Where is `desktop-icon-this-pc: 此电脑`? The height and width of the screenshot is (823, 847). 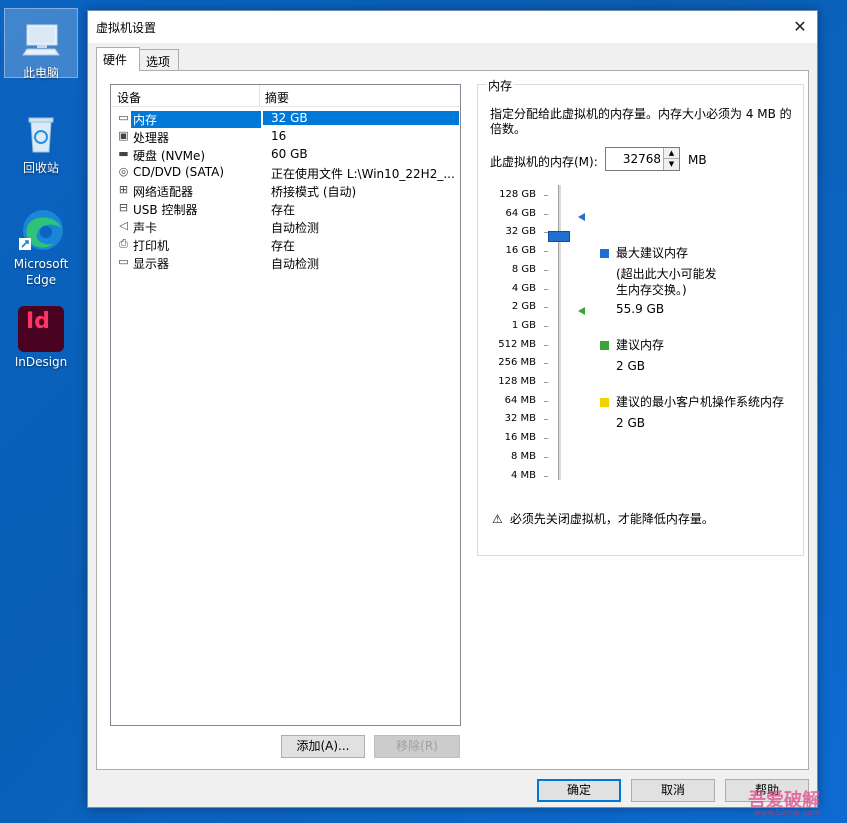 desktop-icon-this-pc: 此电脑 is located at coordinates (41, 44).